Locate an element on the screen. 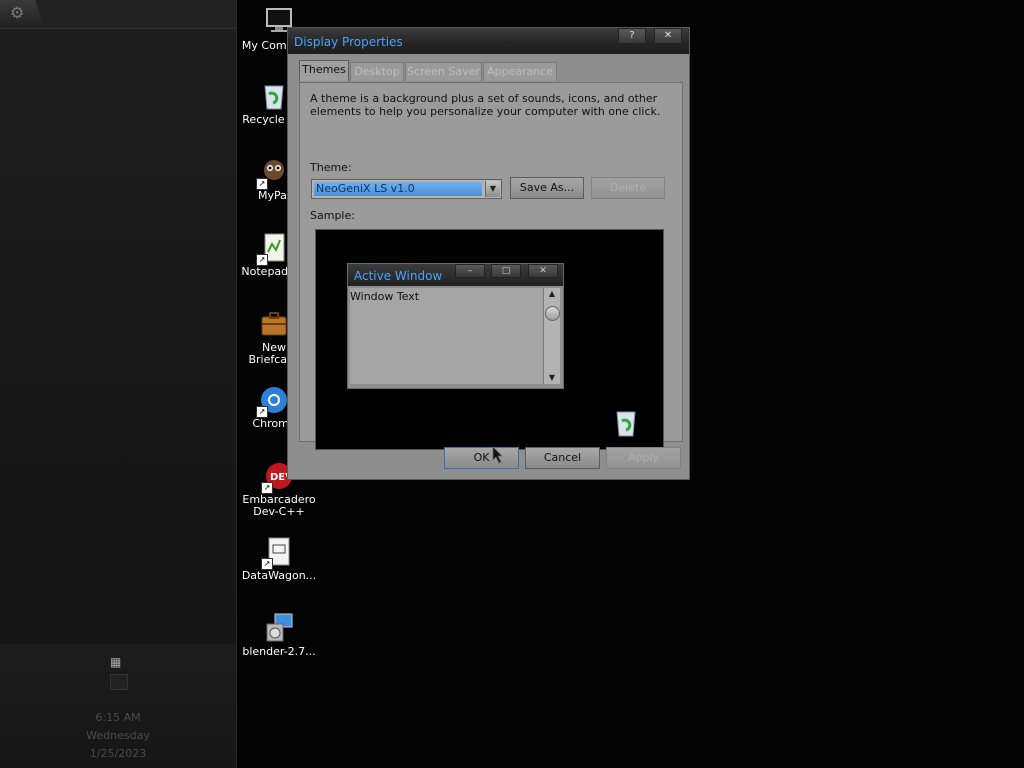 Image resolution: width=1024 pixels, height=768 pixels. scroll-up-icon: ▲ is located at coordinates (552, 293).